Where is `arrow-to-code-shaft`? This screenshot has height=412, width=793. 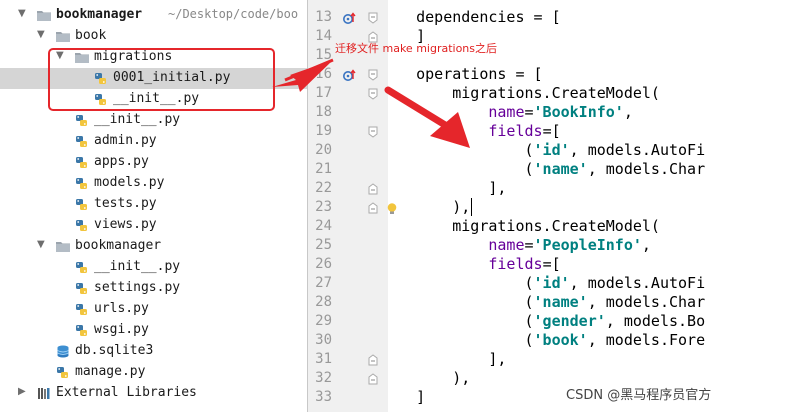 arrow-to-code-shaft is located at coordinates (419, 109).